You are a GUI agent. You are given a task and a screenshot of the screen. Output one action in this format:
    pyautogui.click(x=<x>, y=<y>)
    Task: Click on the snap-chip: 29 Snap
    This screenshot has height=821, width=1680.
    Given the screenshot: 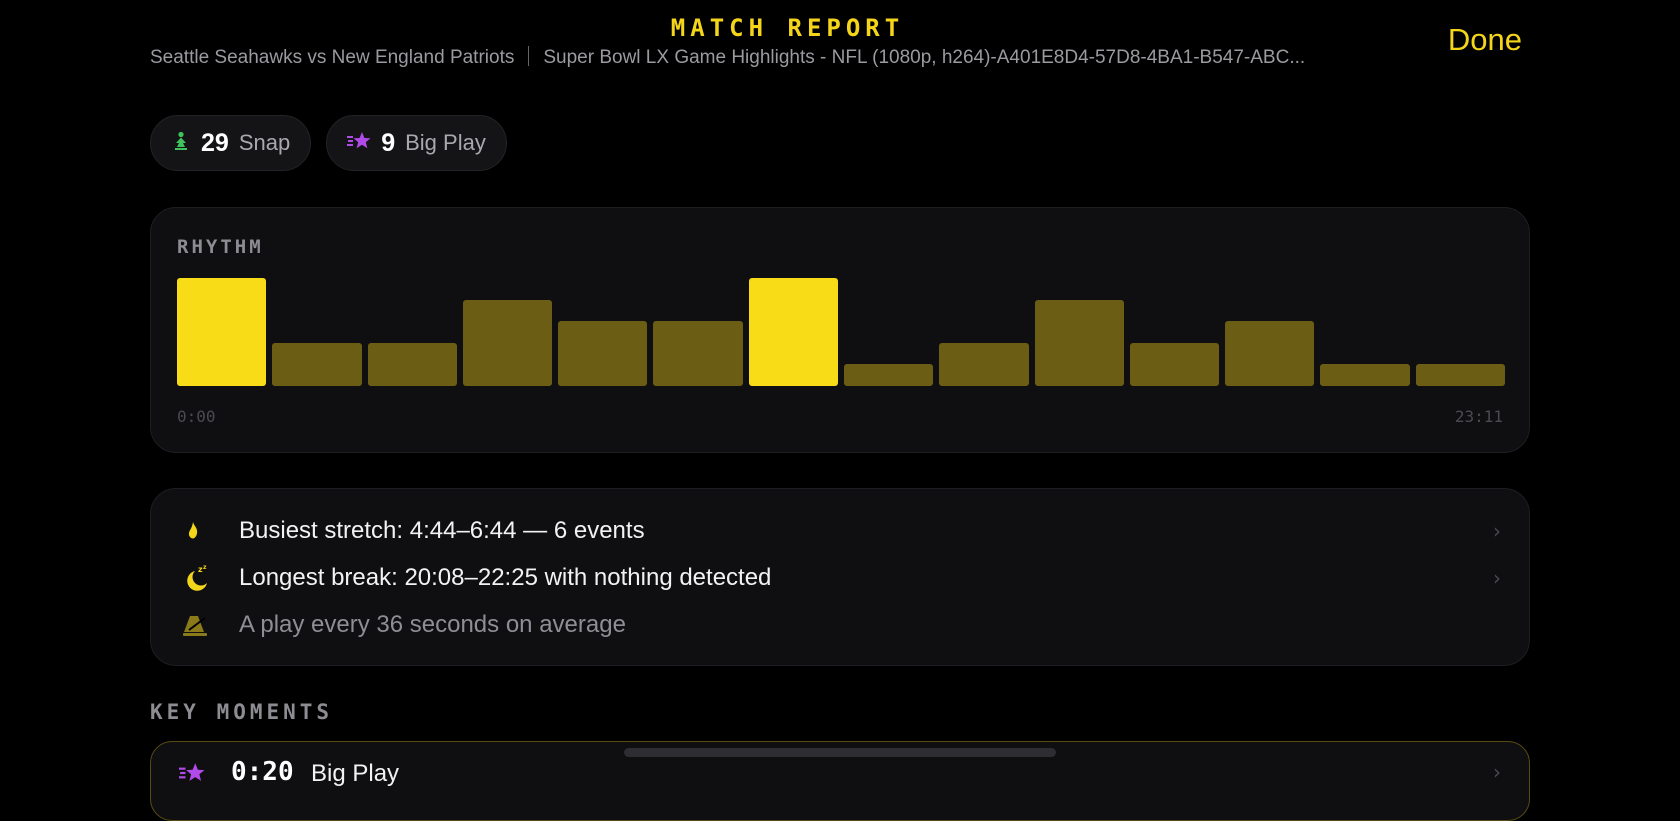 What is the action you would take?
    pyautogui.click(x=231, y=143)
    